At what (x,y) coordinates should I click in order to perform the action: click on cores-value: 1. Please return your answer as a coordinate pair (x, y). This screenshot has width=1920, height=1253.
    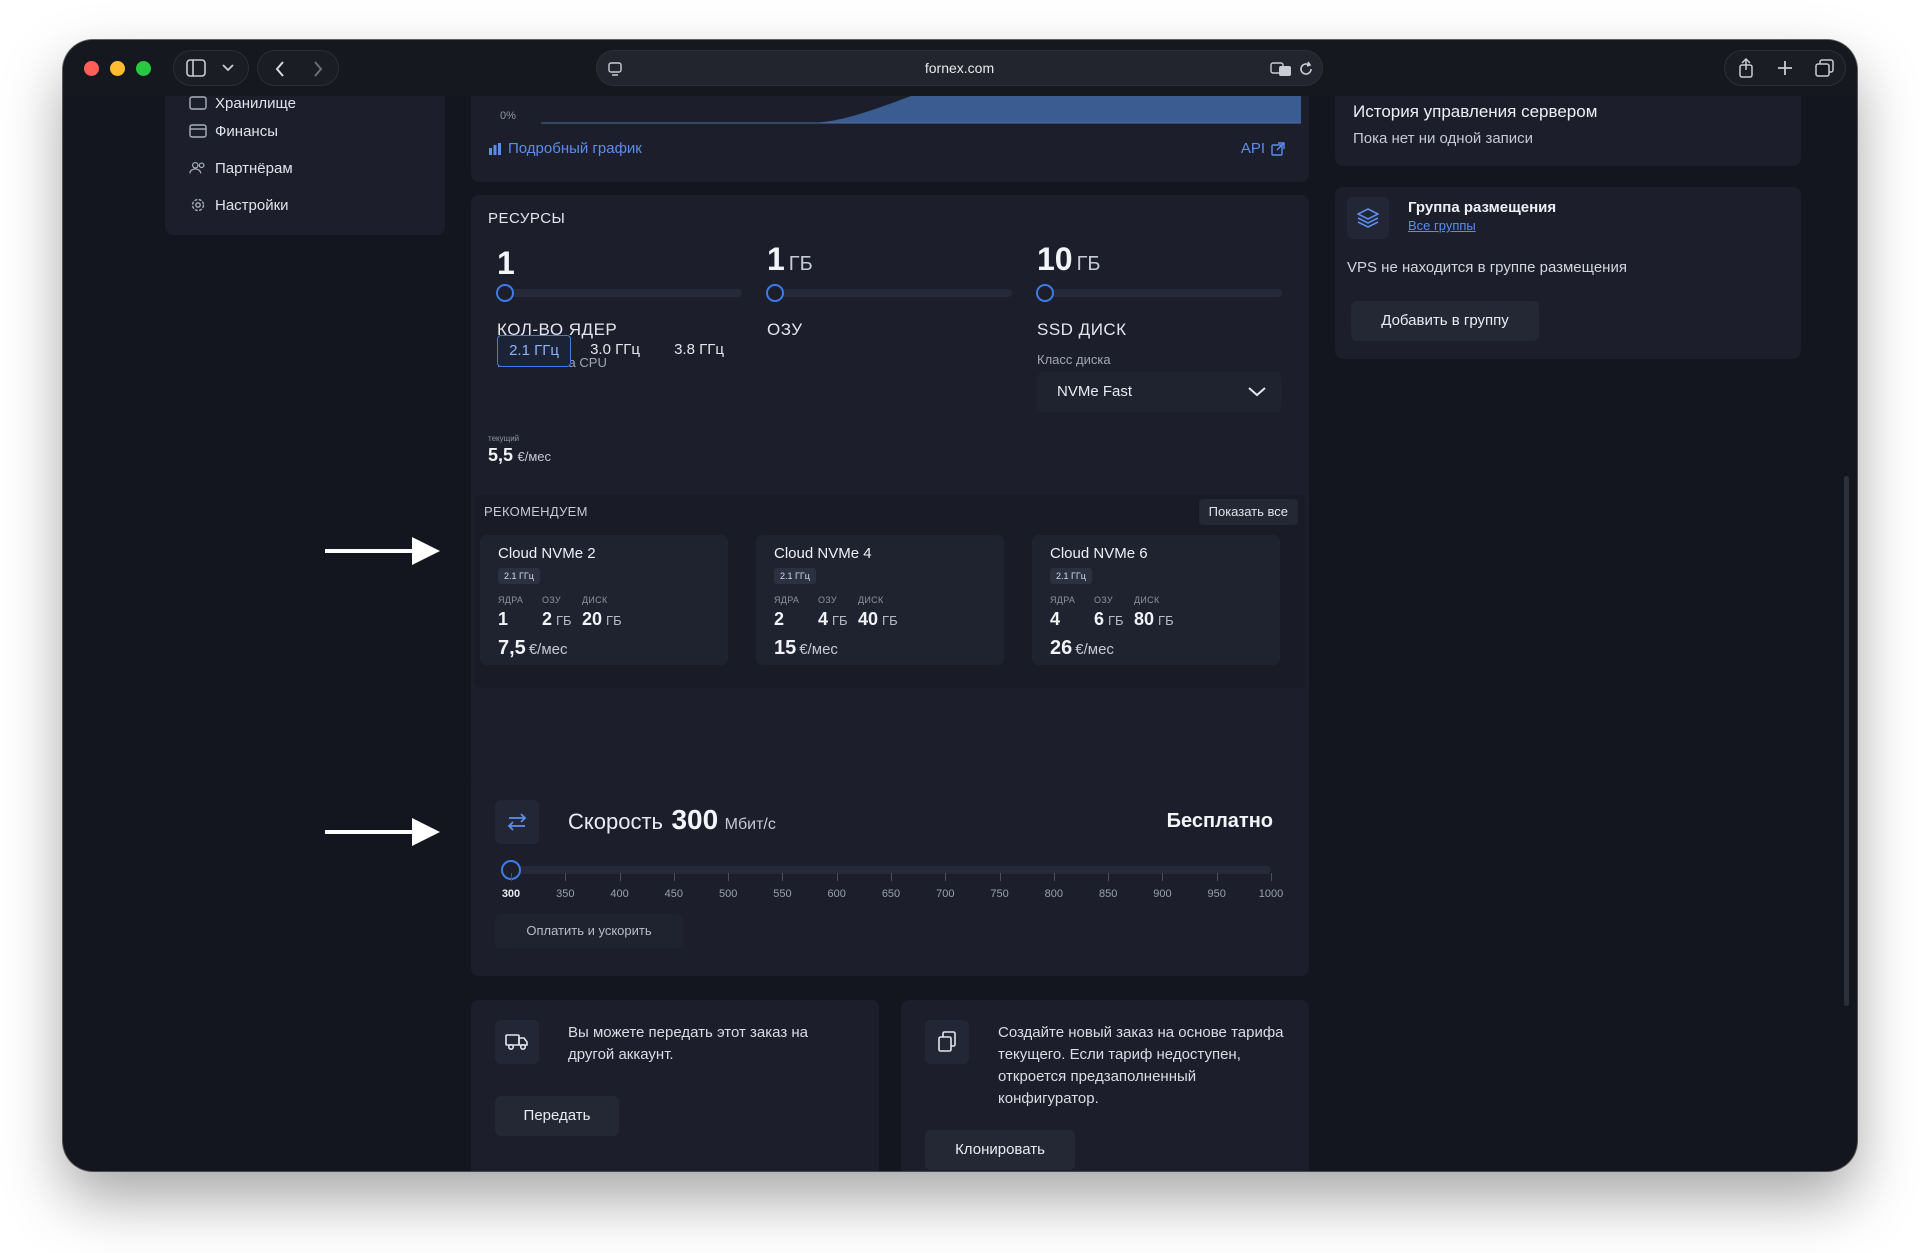
    Looking at the image, I should click on (508, 263).